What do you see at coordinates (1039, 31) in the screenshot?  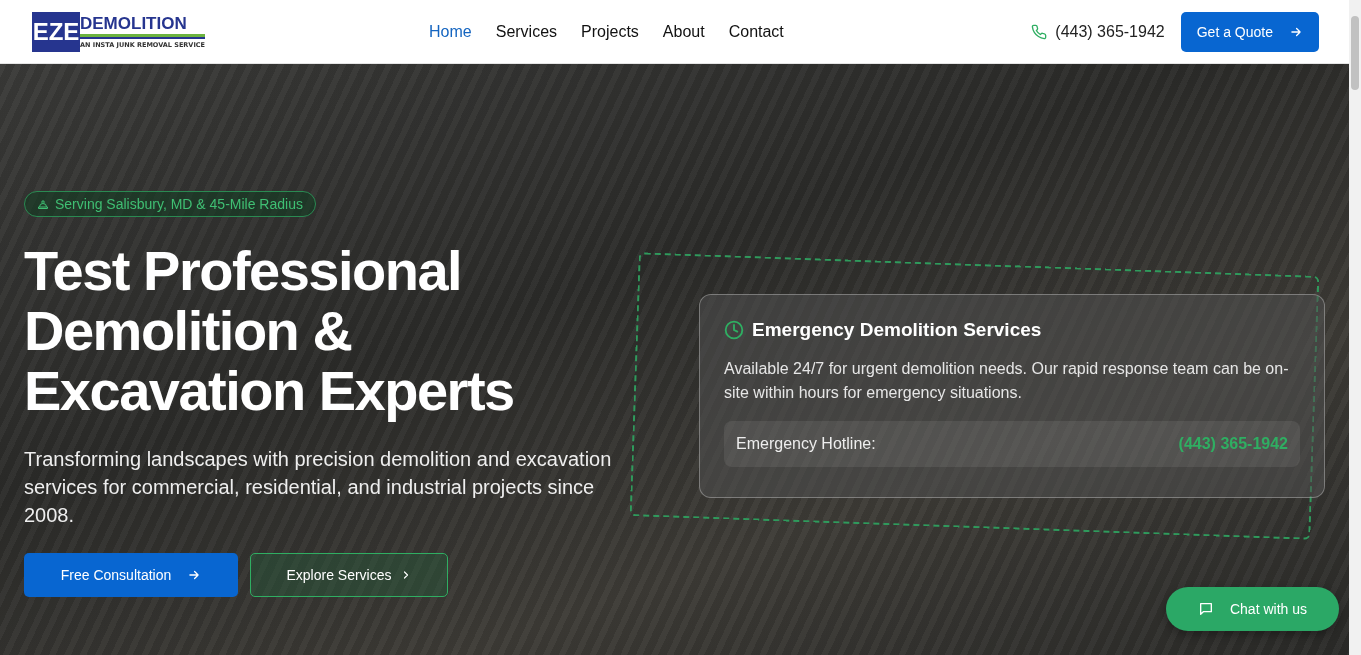 I see `phone-icon` at bounding box center [1039, 31].